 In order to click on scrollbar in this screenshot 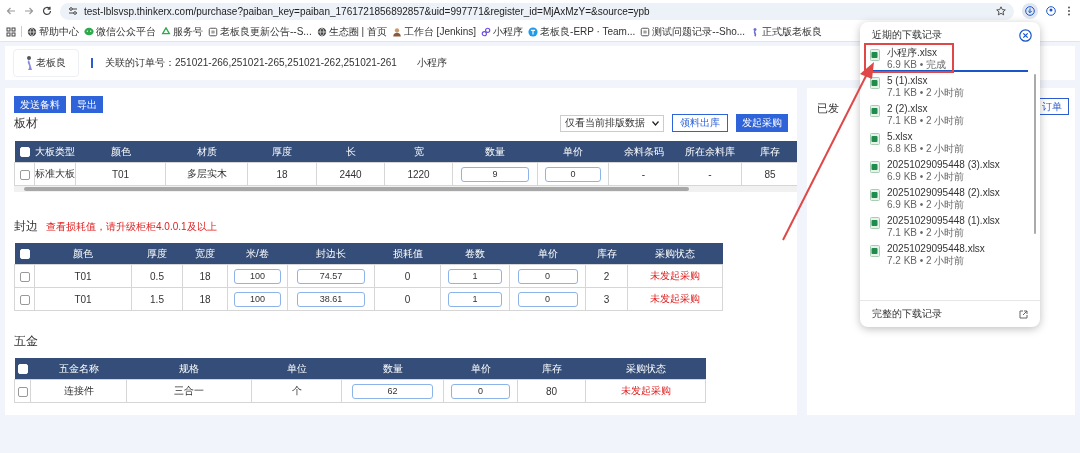, I will do `click(405, 189)`.